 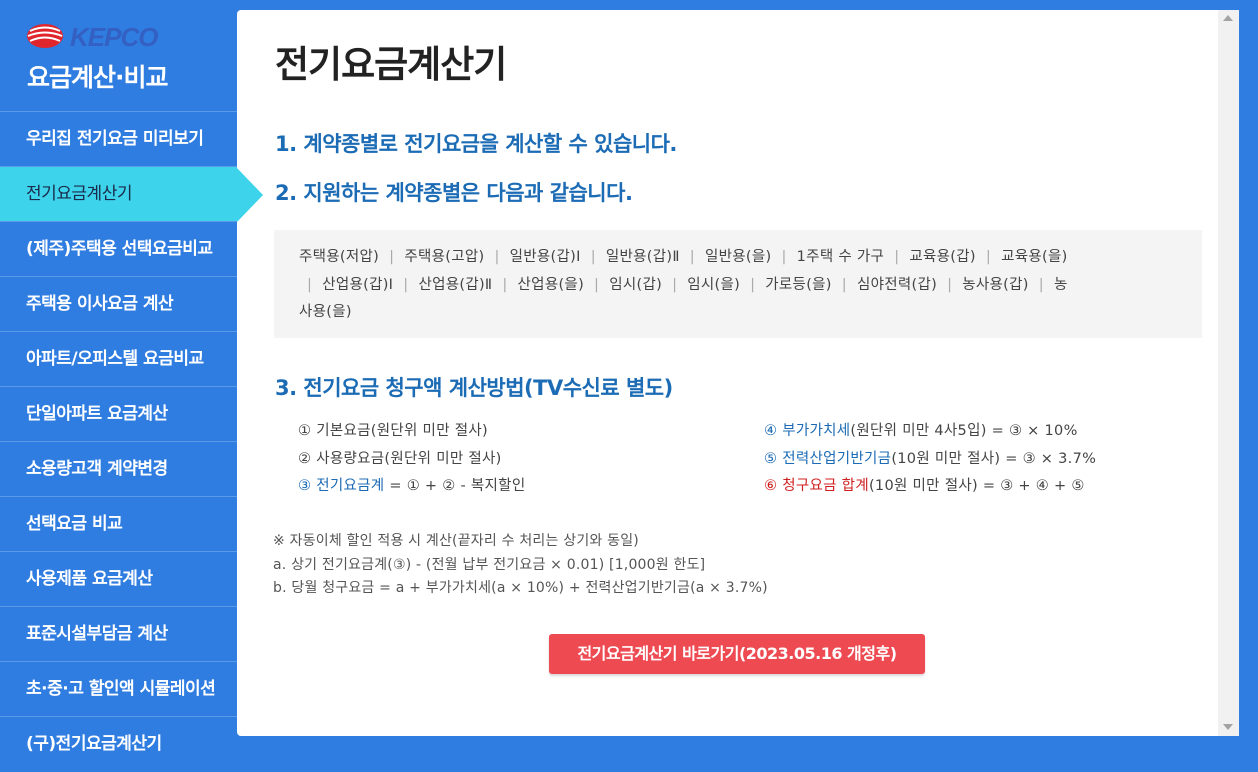 I want to click on contract-type: 가로등(을), so click(x=798, y=284).